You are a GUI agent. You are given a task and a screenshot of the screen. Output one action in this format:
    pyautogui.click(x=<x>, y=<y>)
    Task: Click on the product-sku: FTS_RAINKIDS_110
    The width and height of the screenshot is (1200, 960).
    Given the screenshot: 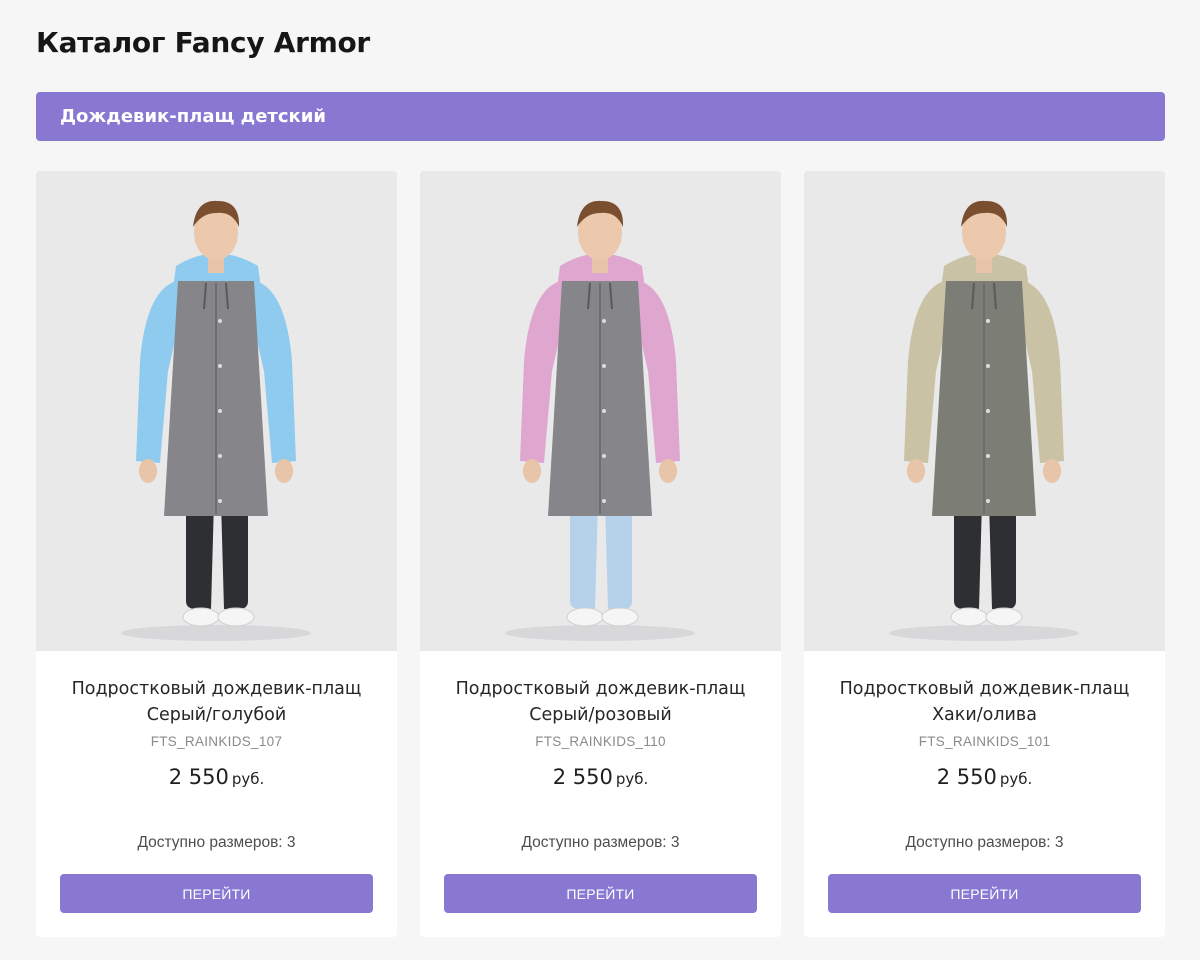 What is the action you would take?
    pyautogui.click(x=600, y=741)
    